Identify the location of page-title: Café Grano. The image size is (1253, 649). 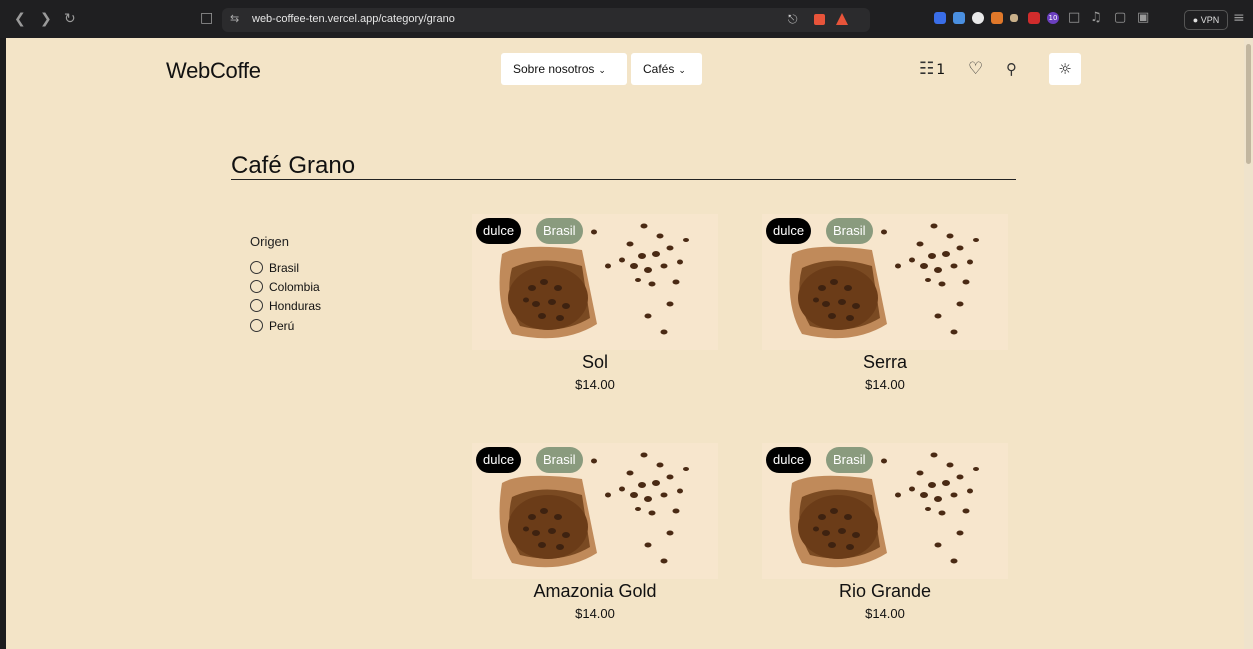
(293, 165).